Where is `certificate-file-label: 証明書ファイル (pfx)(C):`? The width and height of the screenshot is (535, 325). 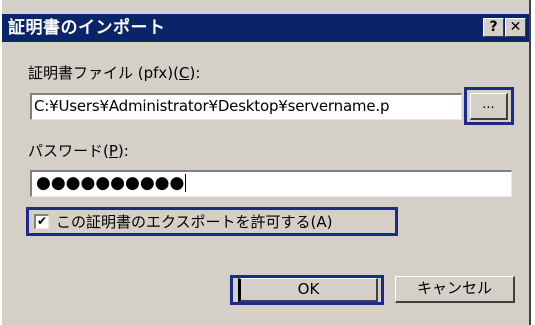 certificate-file-label: 証明書ファイル (pfx)(C): is located at coordinates (114, 73).